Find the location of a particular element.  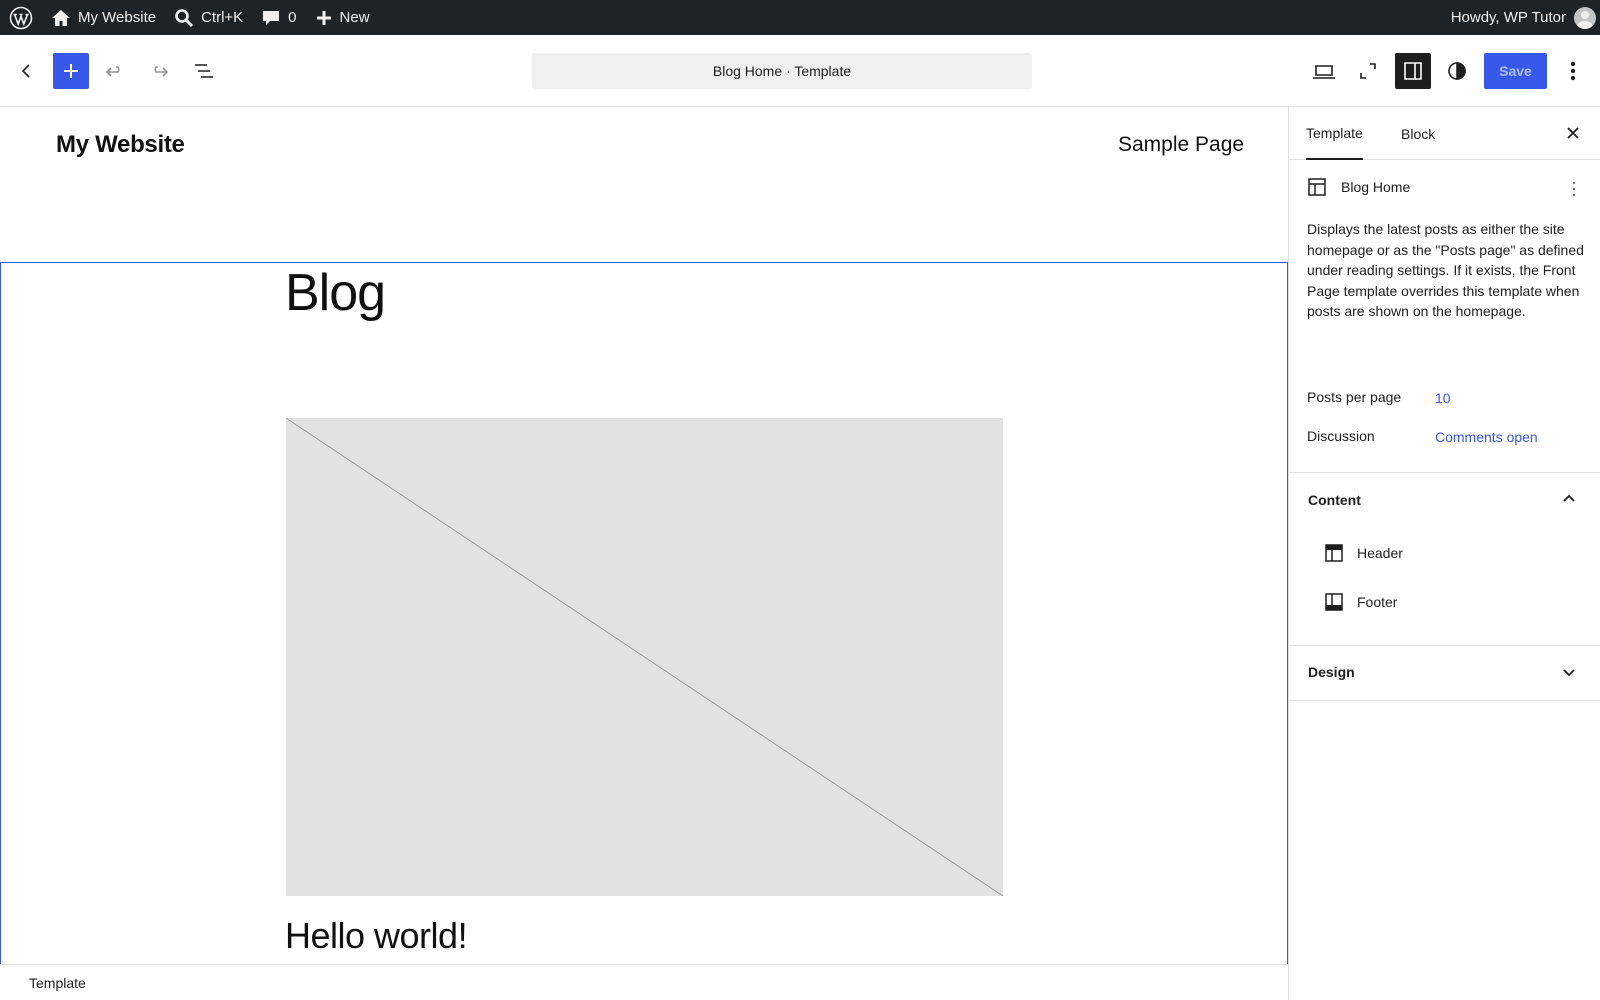

styles-button is located at coordinates (1457, 71).